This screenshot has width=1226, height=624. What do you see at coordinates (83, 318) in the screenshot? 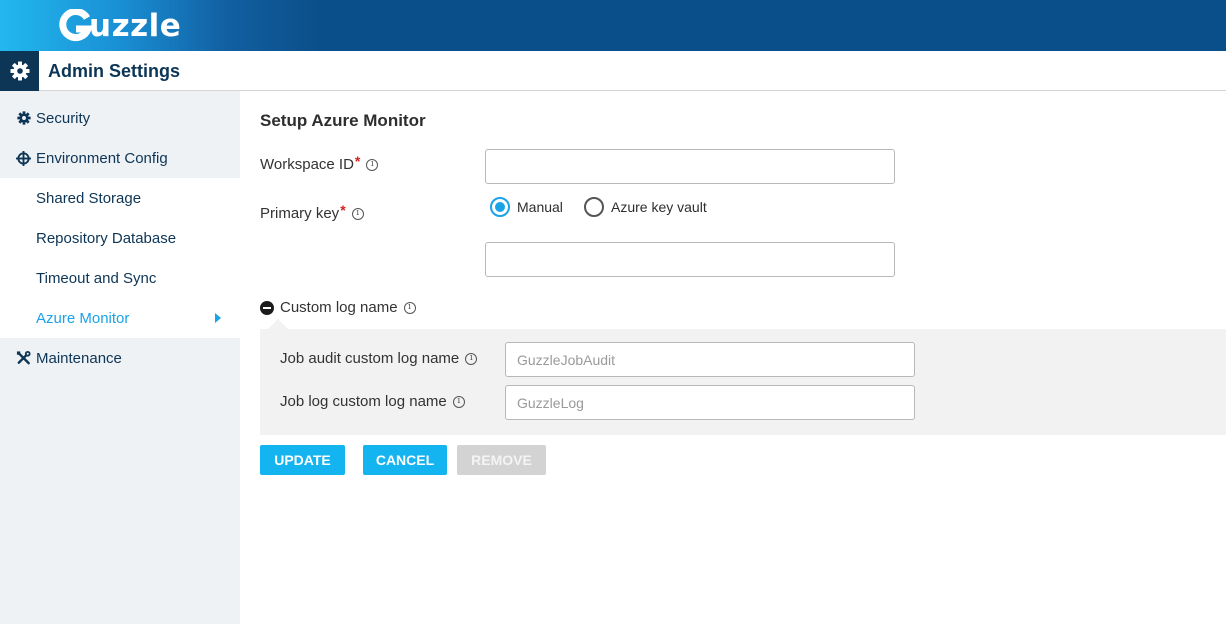
I see `sidebar-item-label: Azure Monitor` at bounding box center [83, 318].